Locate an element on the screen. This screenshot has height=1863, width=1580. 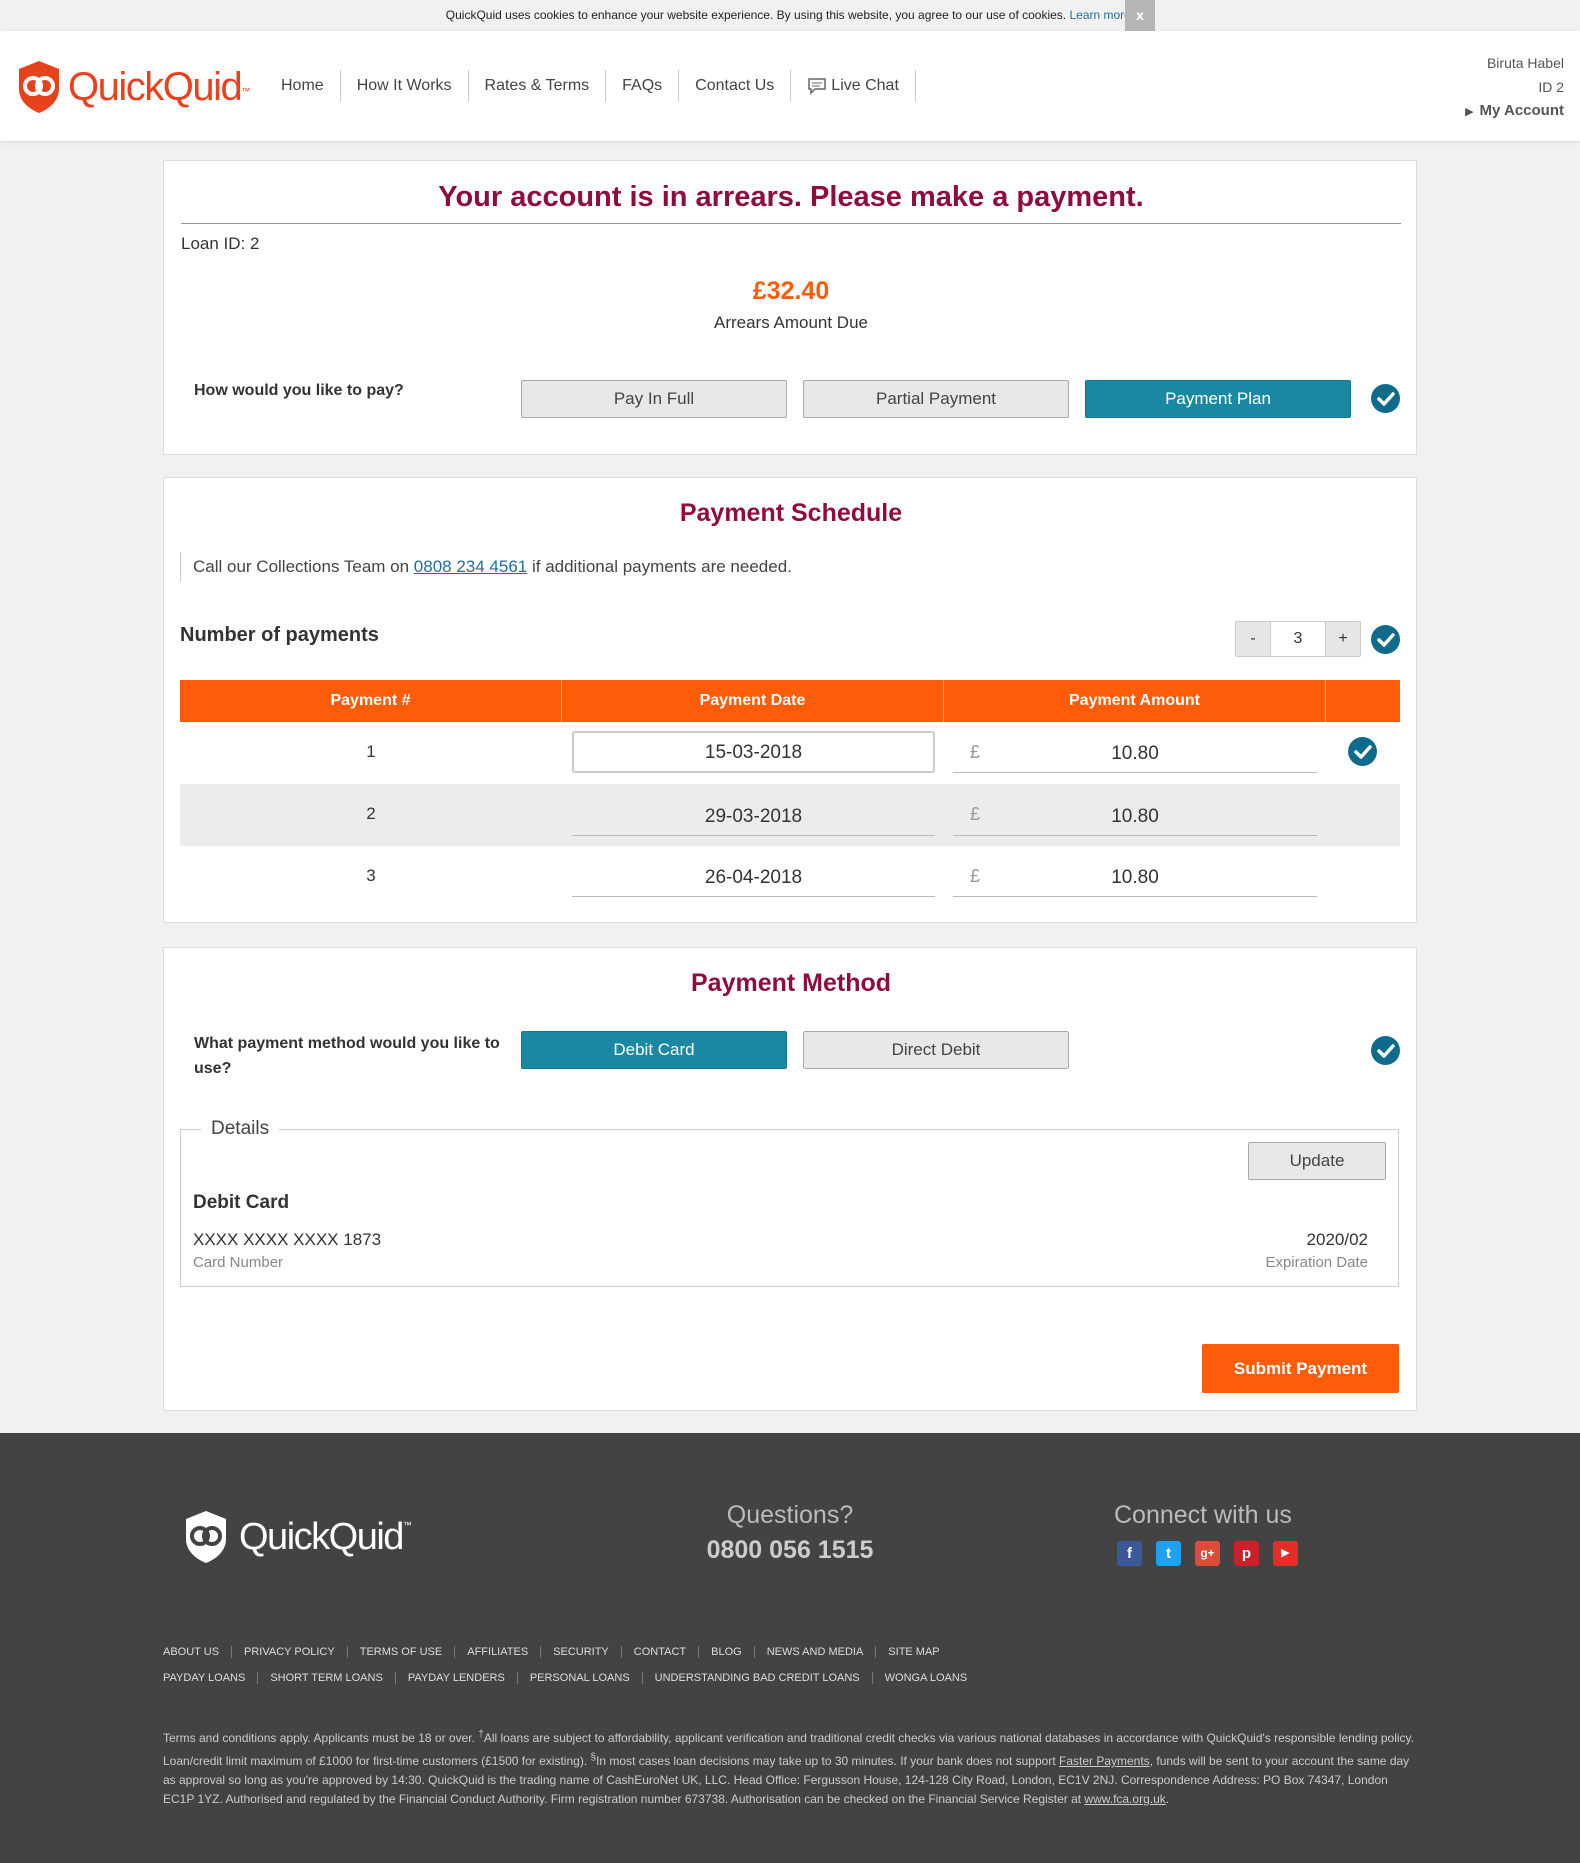
my-account-label: My Account is located at coordinates (1521, 110).